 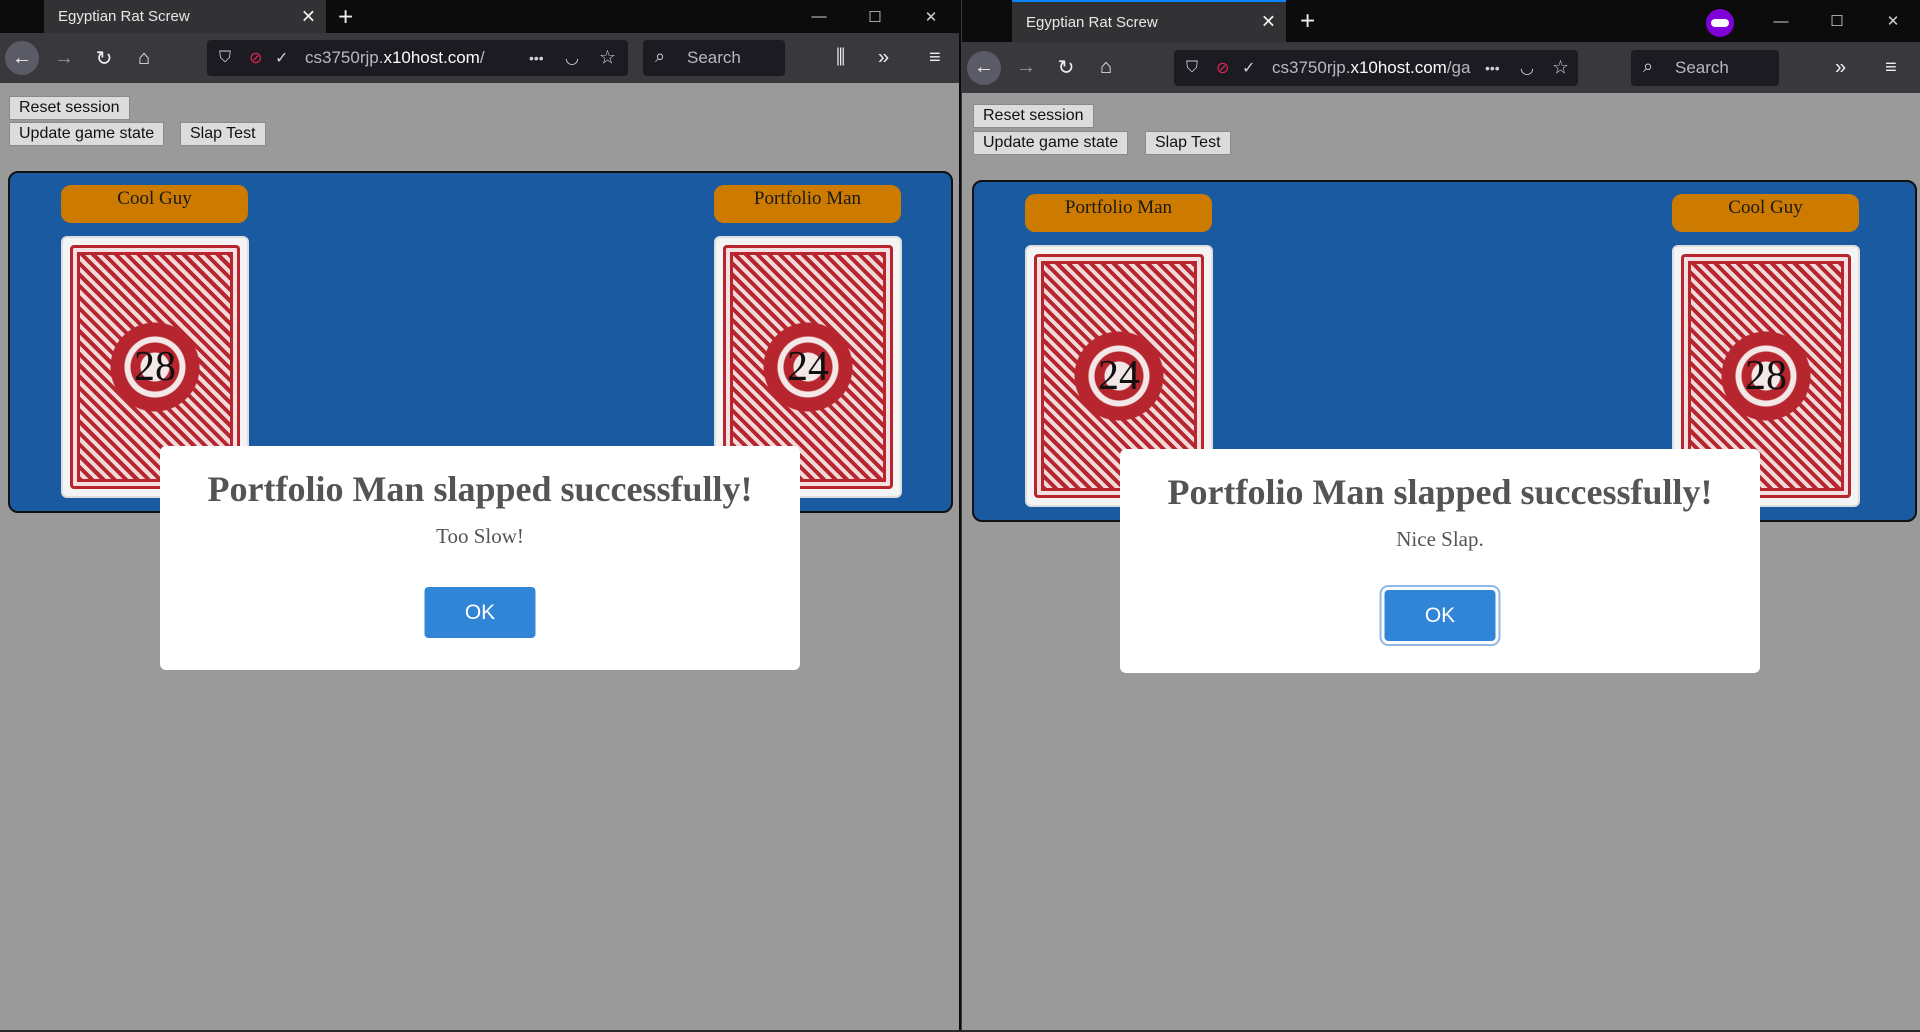 I want to click on dialog-message: Too Slow!, so click(x=480, y=536).